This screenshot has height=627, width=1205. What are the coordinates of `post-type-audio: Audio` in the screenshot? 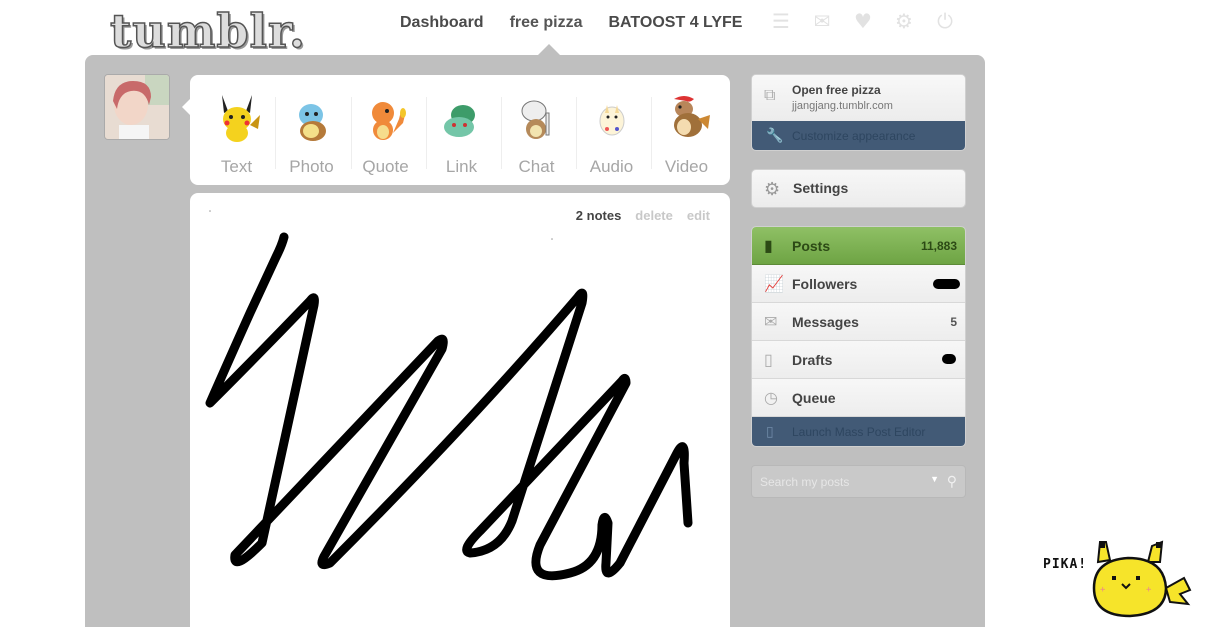 It's located at (611, 130).